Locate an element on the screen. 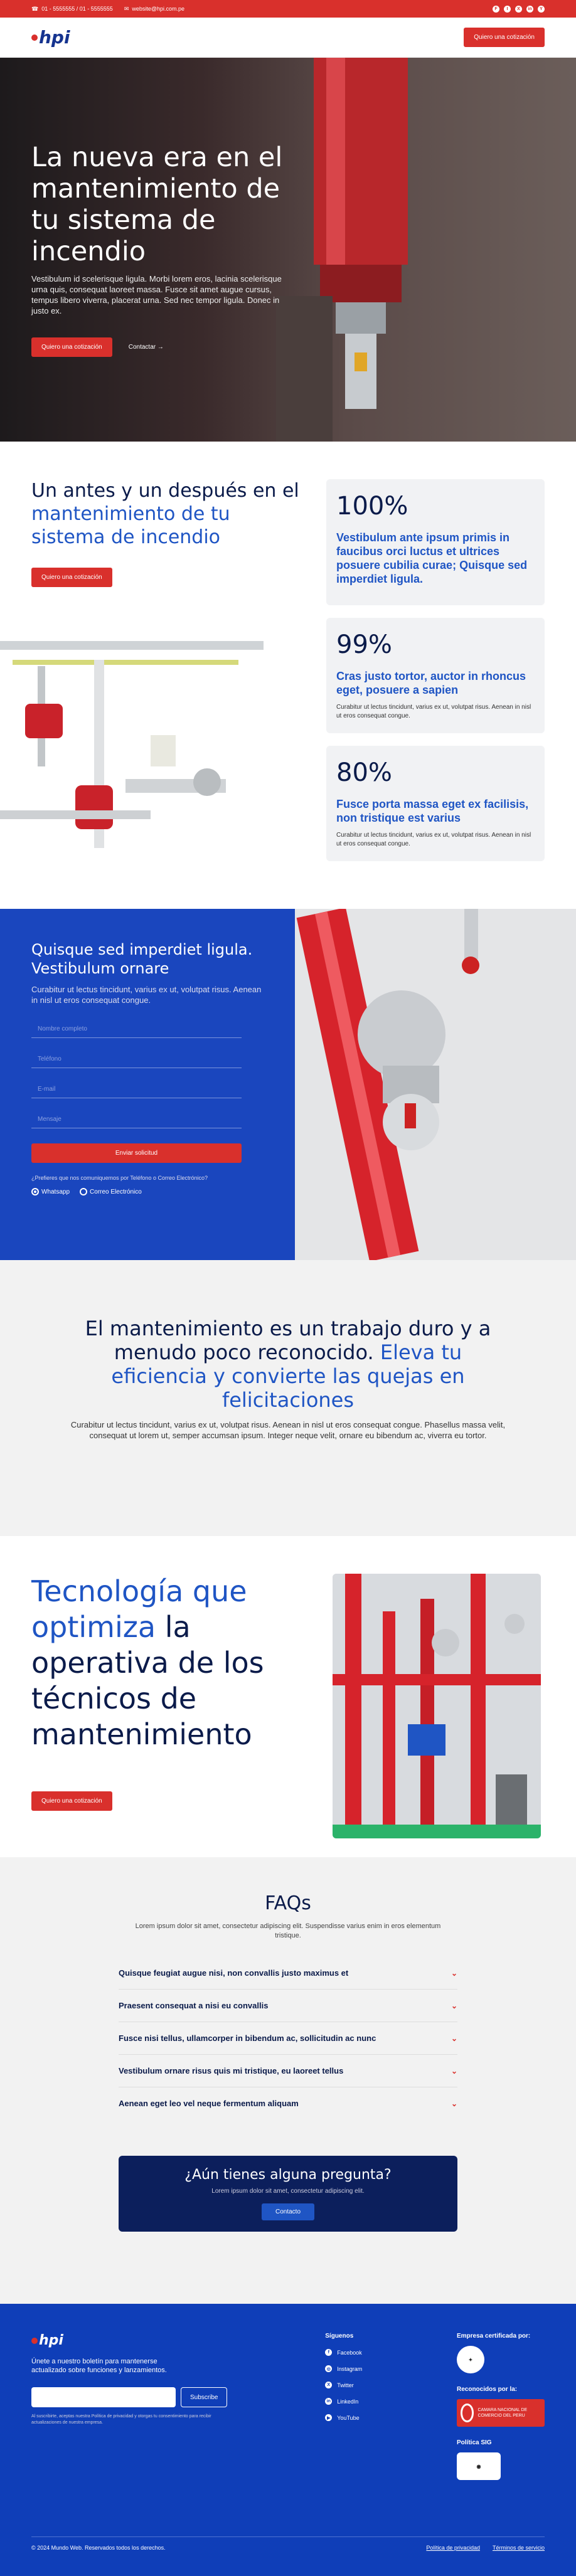 This screenshot has width=576, height=2576. submit-button: Enviar solicitud is located at coordinates (136, 1153).